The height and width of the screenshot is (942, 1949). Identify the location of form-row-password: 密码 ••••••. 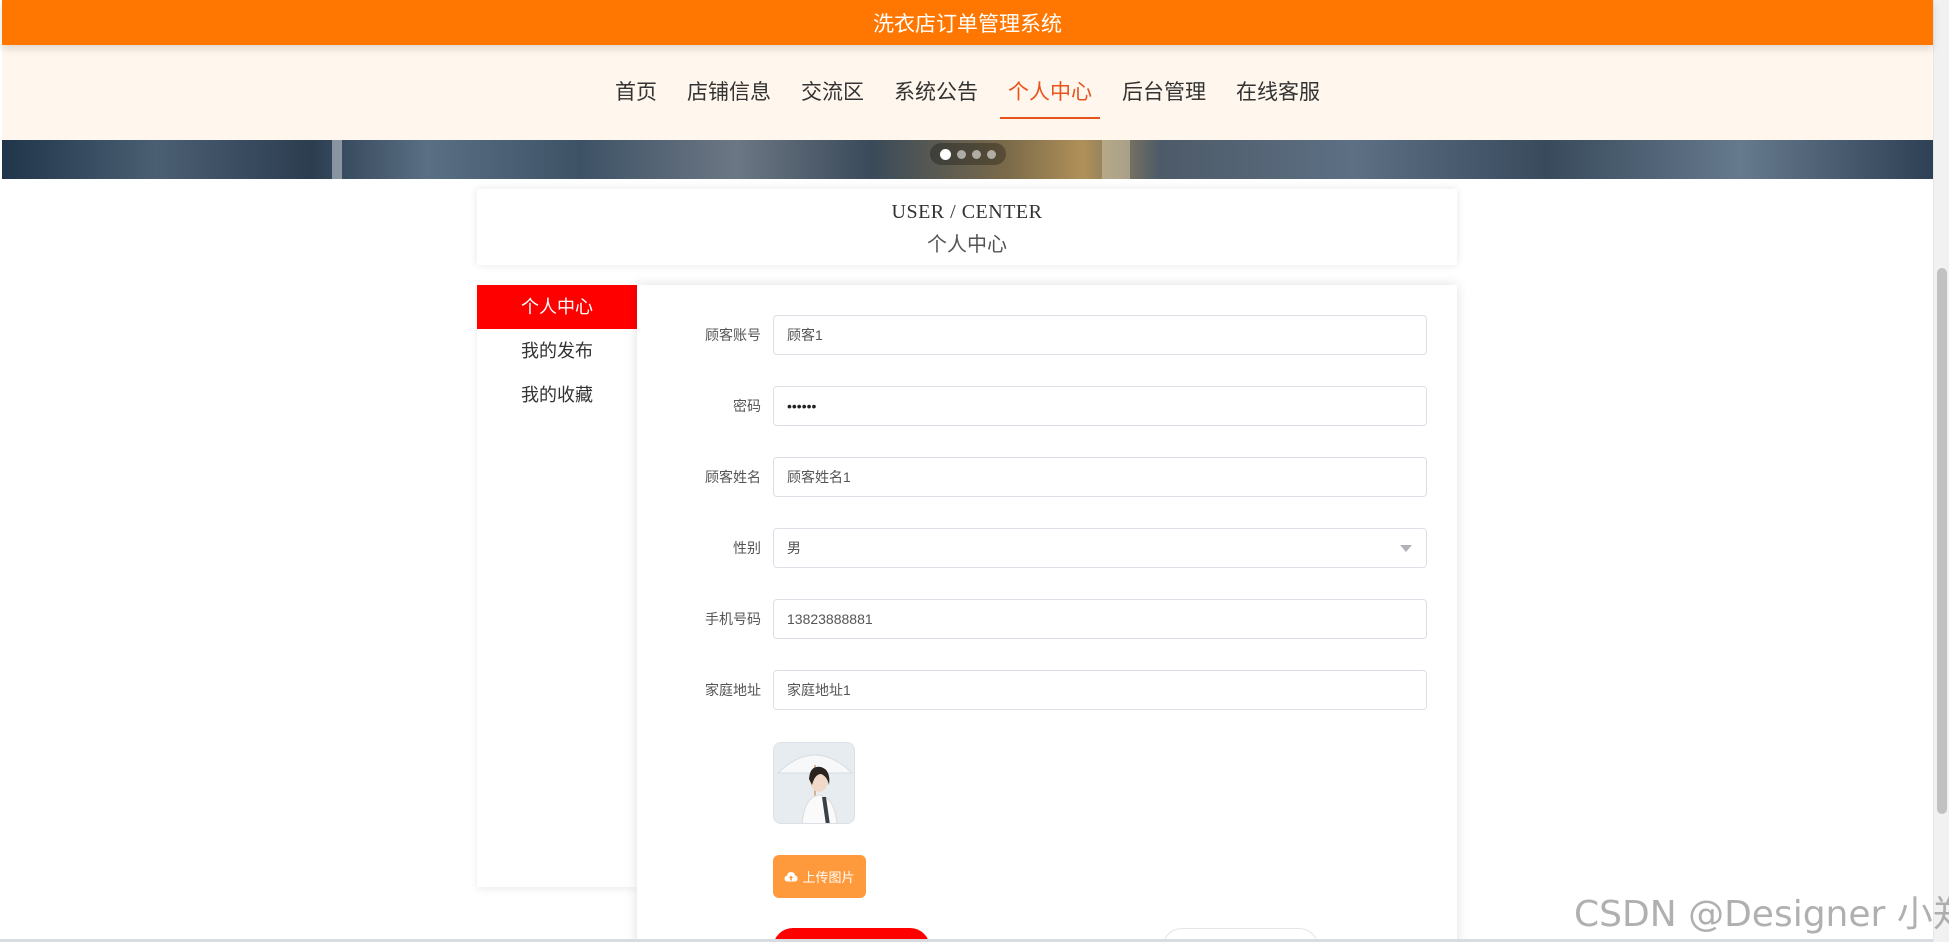
(1047, 406).